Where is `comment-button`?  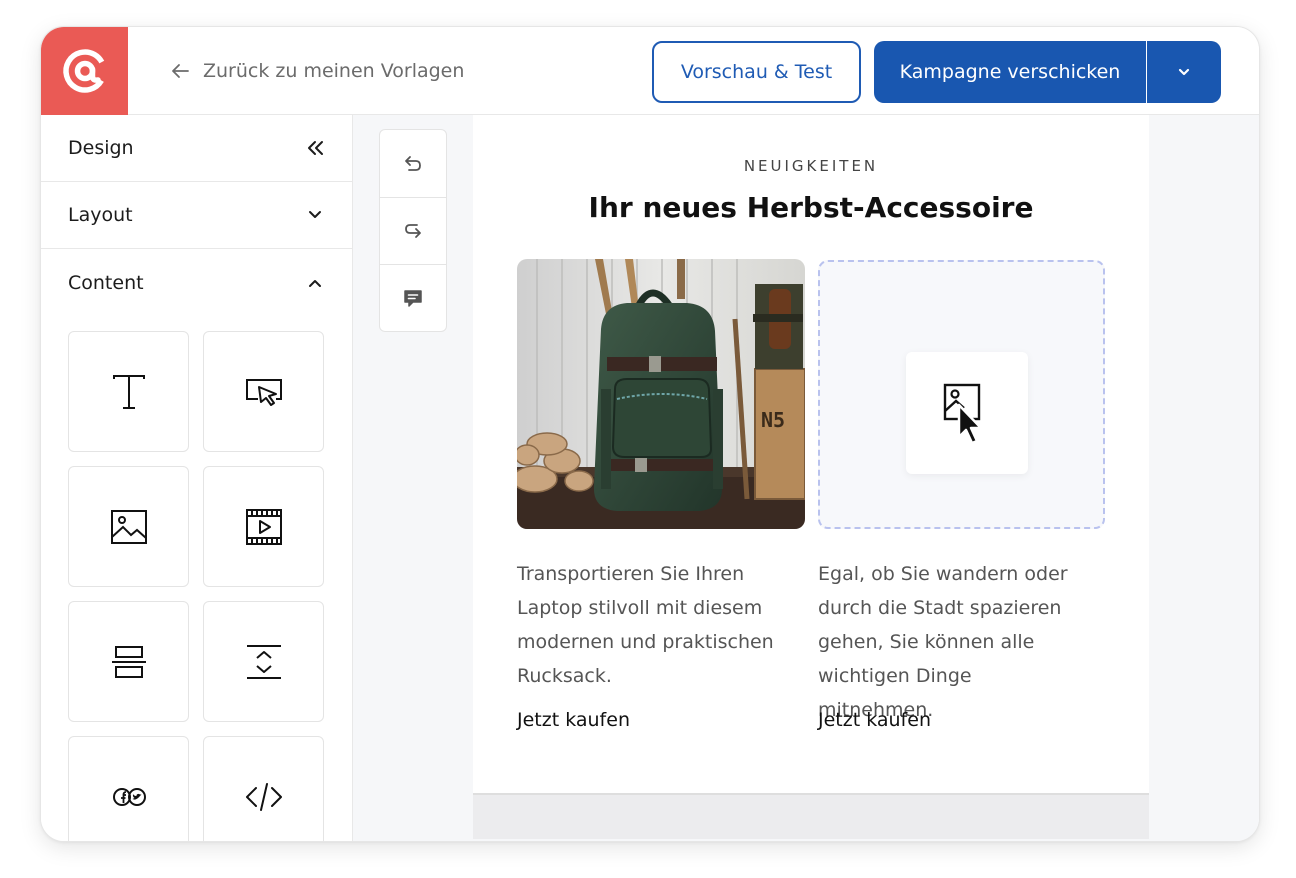
comment-button is located at coordinates (413, 297).